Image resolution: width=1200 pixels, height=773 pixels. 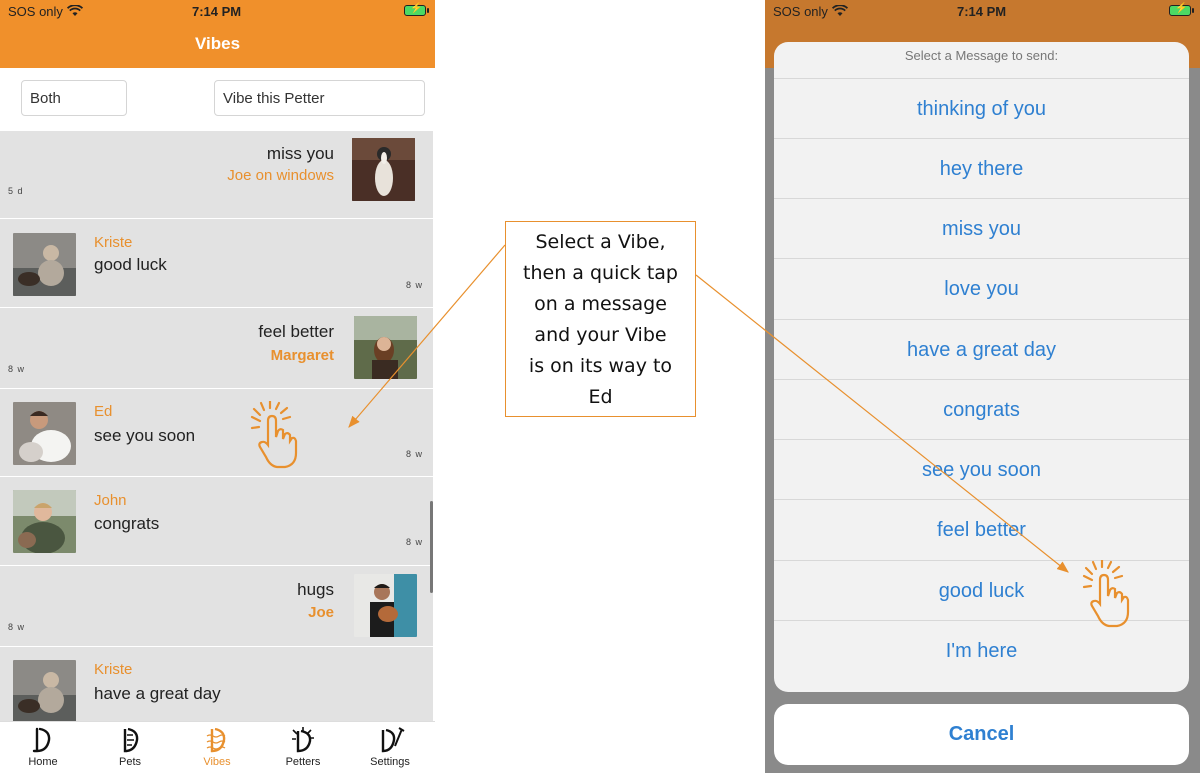 What do you see at coordinates (431, 547) in the screenshot?
I see `scrollbar` at bounding box center [431, 547].